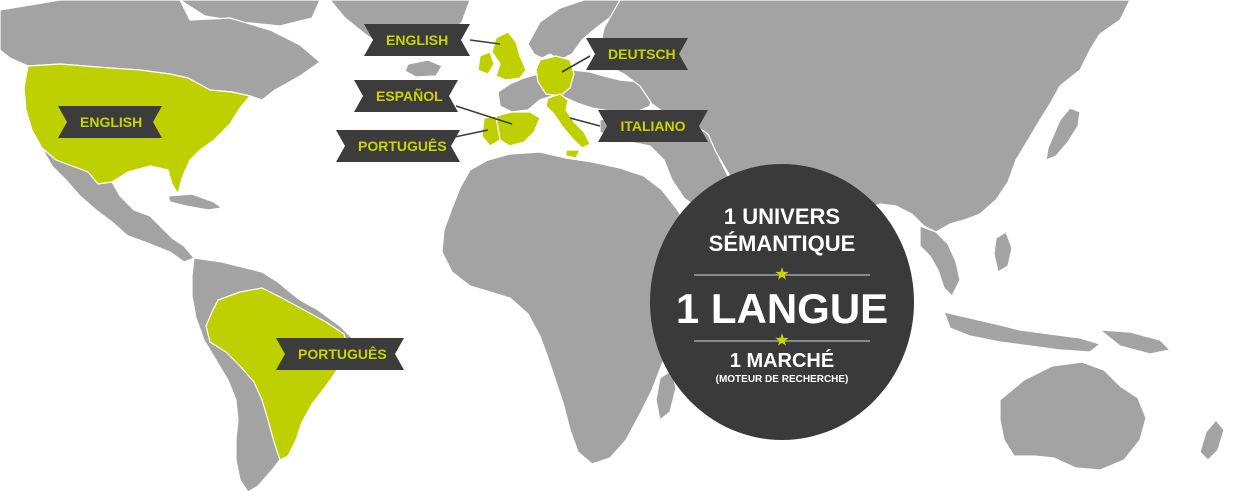 This screenshot has width=1246, height=497. Describe the element at coordinates (417, 40) in the screenshot. I see `label-uk: ENGLISH` at that location.